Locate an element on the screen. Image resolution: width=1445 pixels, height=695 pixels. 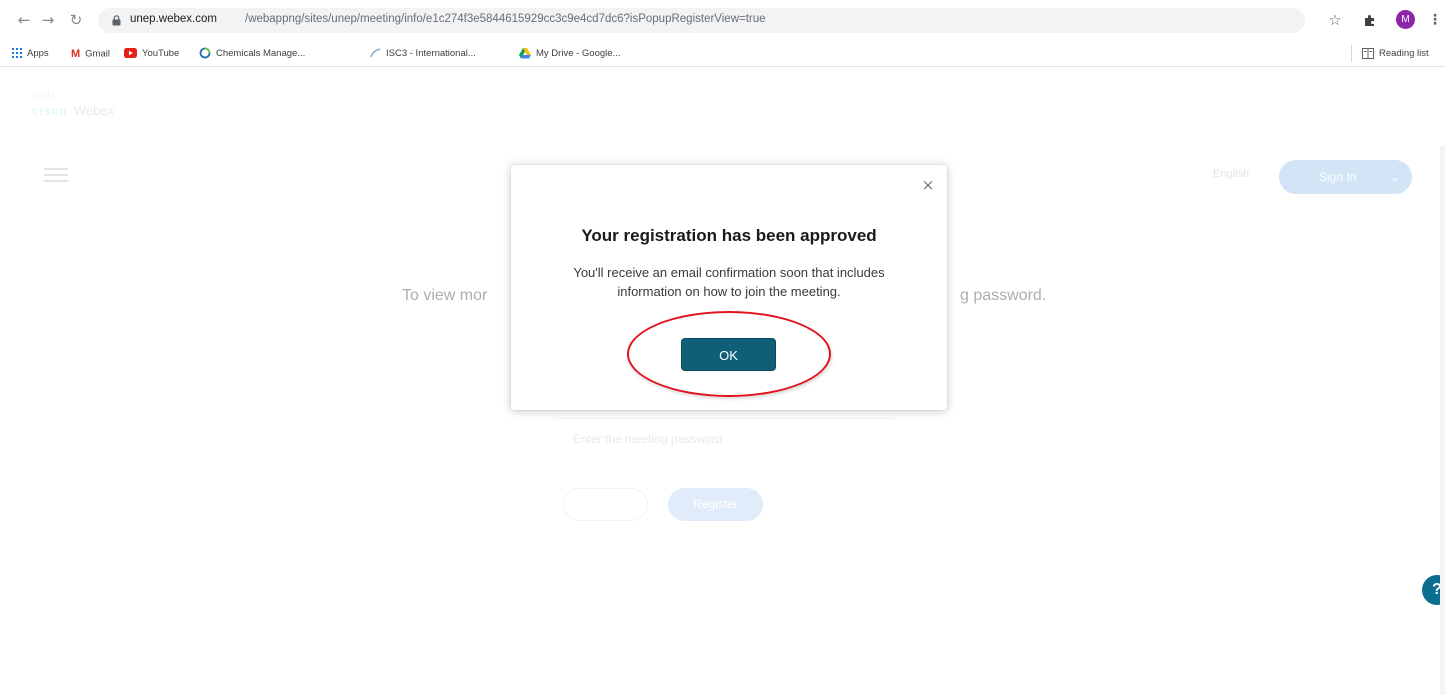
bookmark-label: Gmail is located at coordinates (97, 54).